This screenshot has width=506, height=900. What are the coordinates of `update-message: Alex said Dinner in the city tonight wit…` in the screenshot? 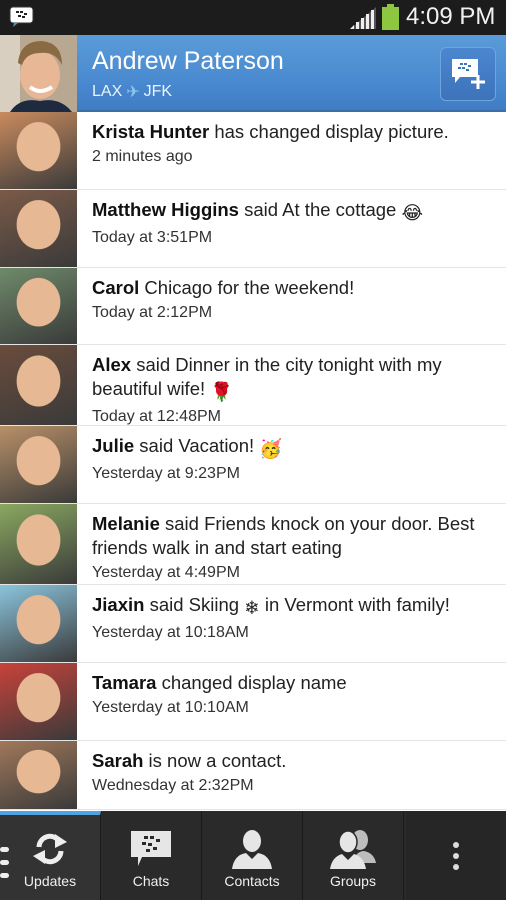 It's located at (294, 378).